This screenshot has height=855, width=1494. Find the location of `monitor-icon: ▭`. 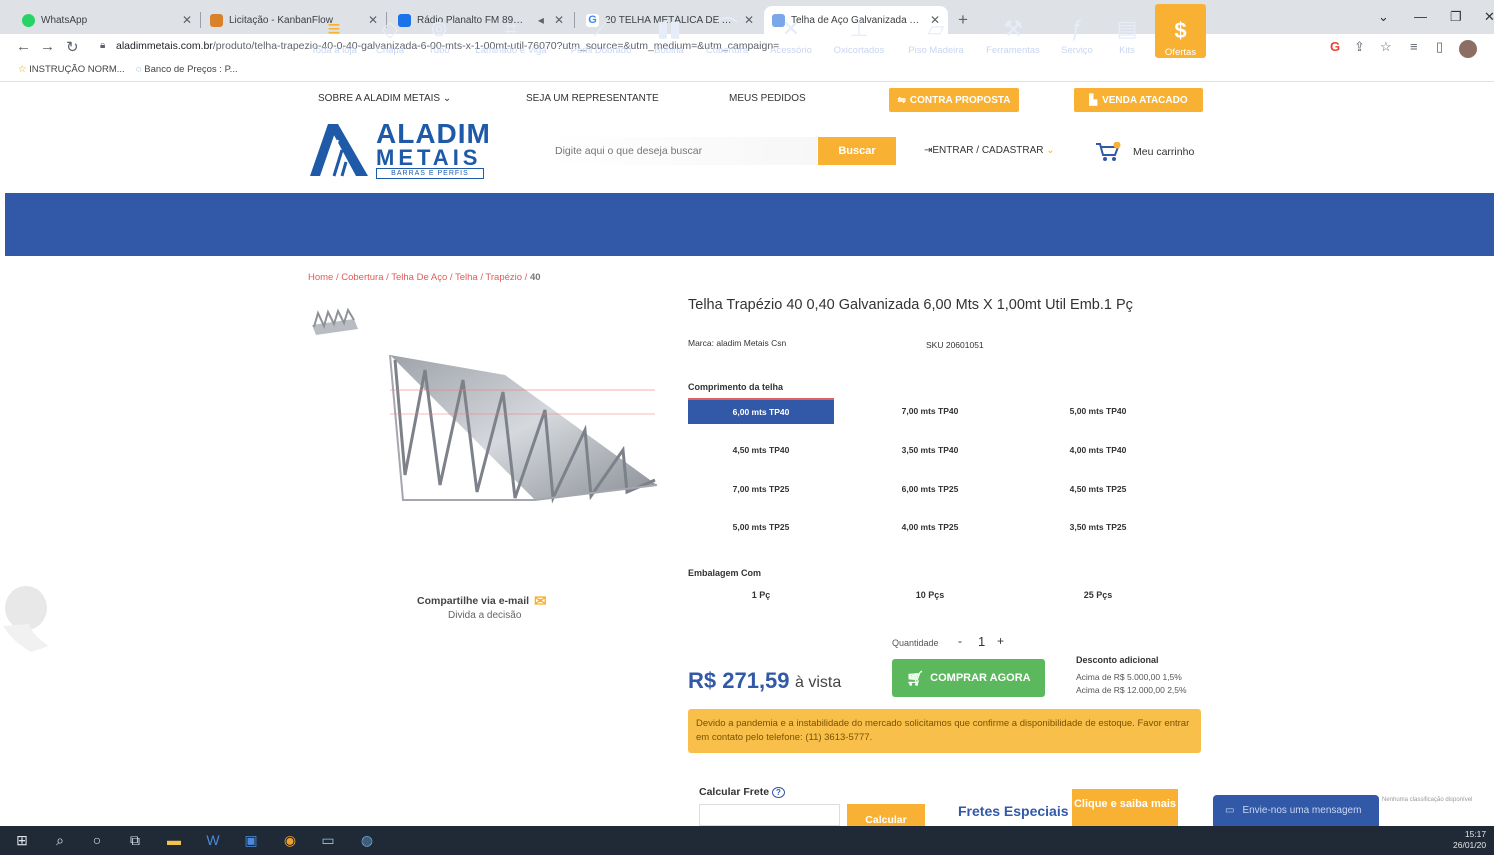

monitor-icon: ▭ is located at coordinates (328, 840).